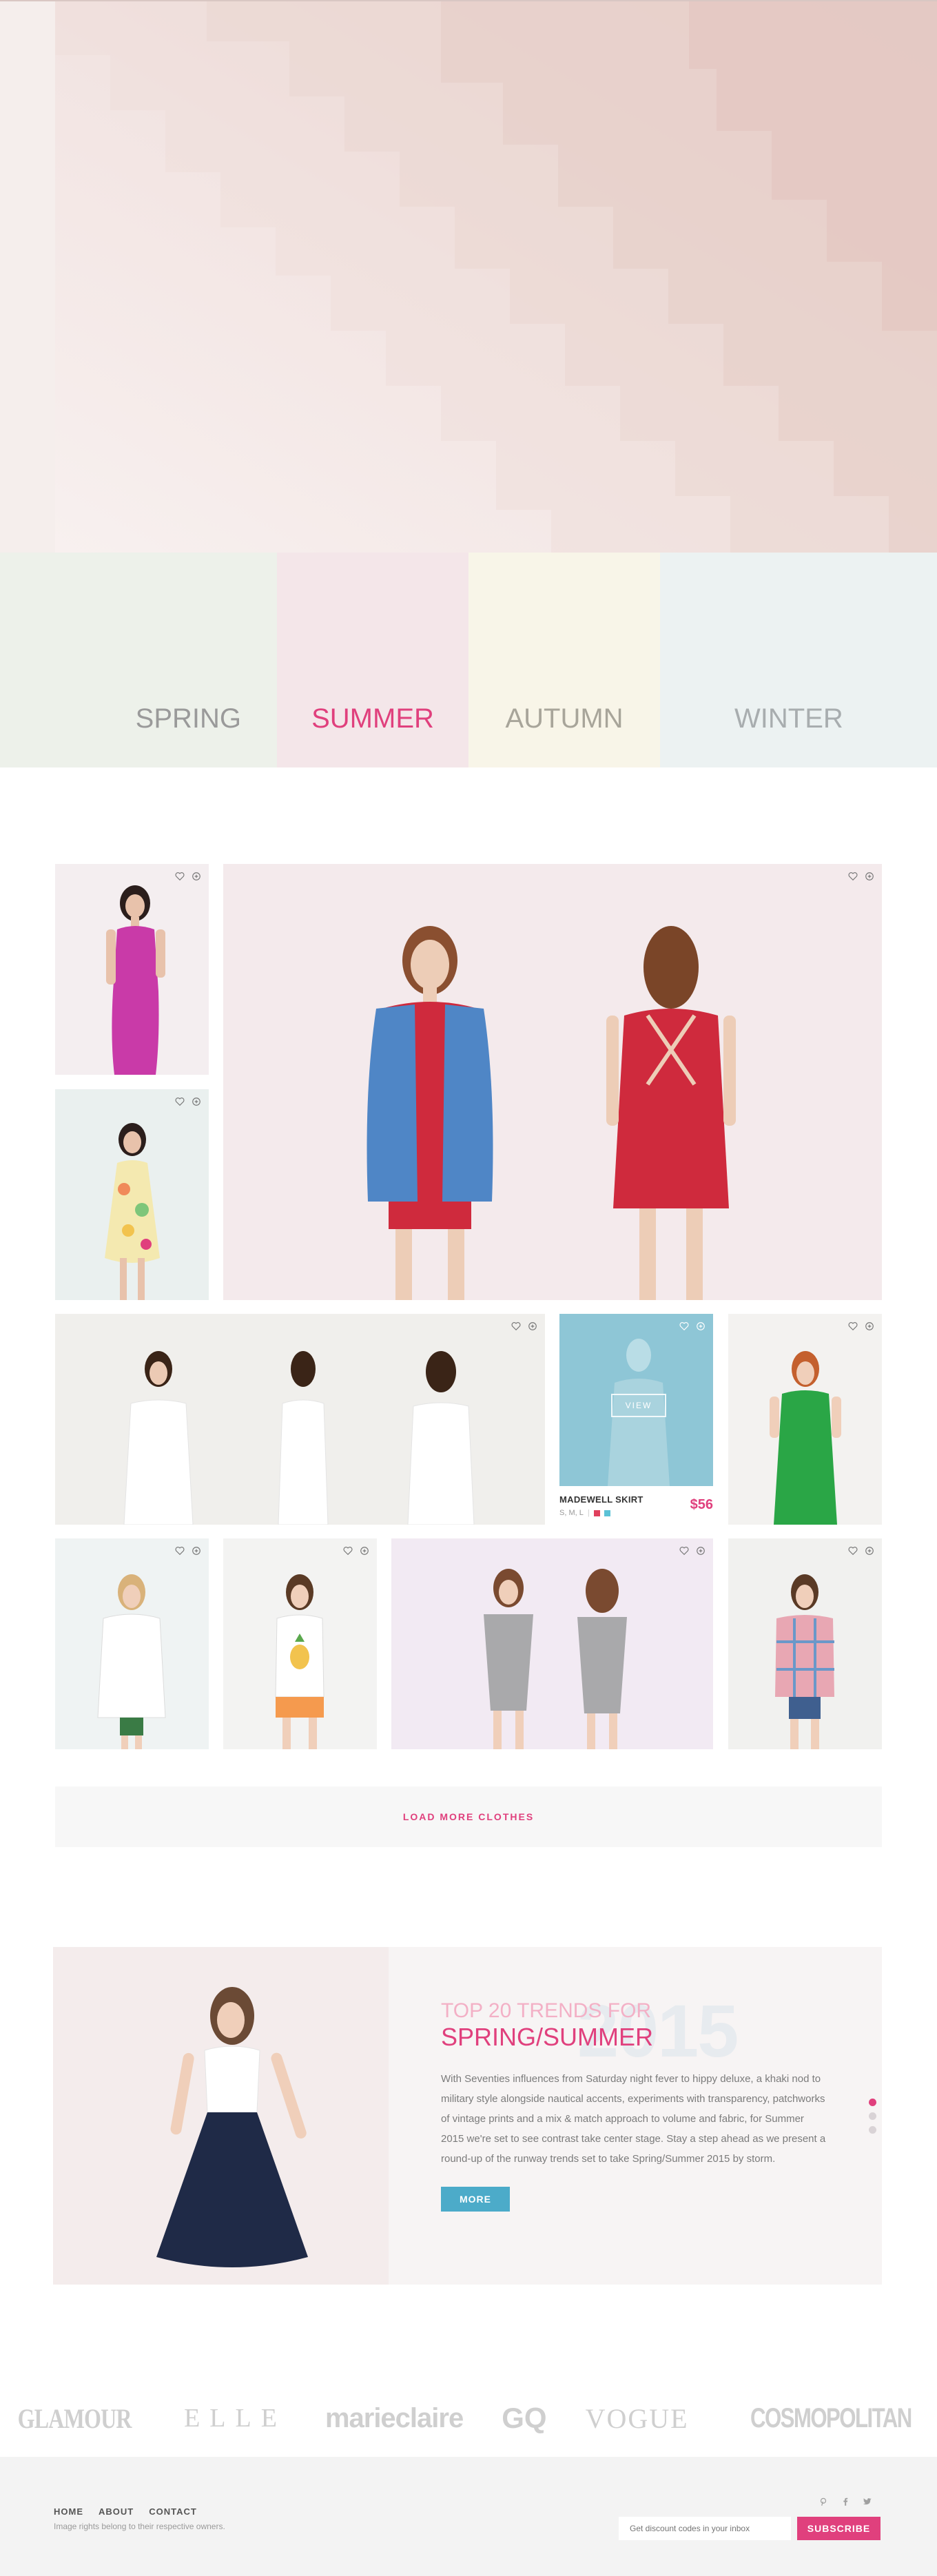 The height and width of the screenshot is (2576, 937). I want to click on product-tile-hover: VIEW MADEWELL SKIRT S, M, L | $56, so click(636, 1419).